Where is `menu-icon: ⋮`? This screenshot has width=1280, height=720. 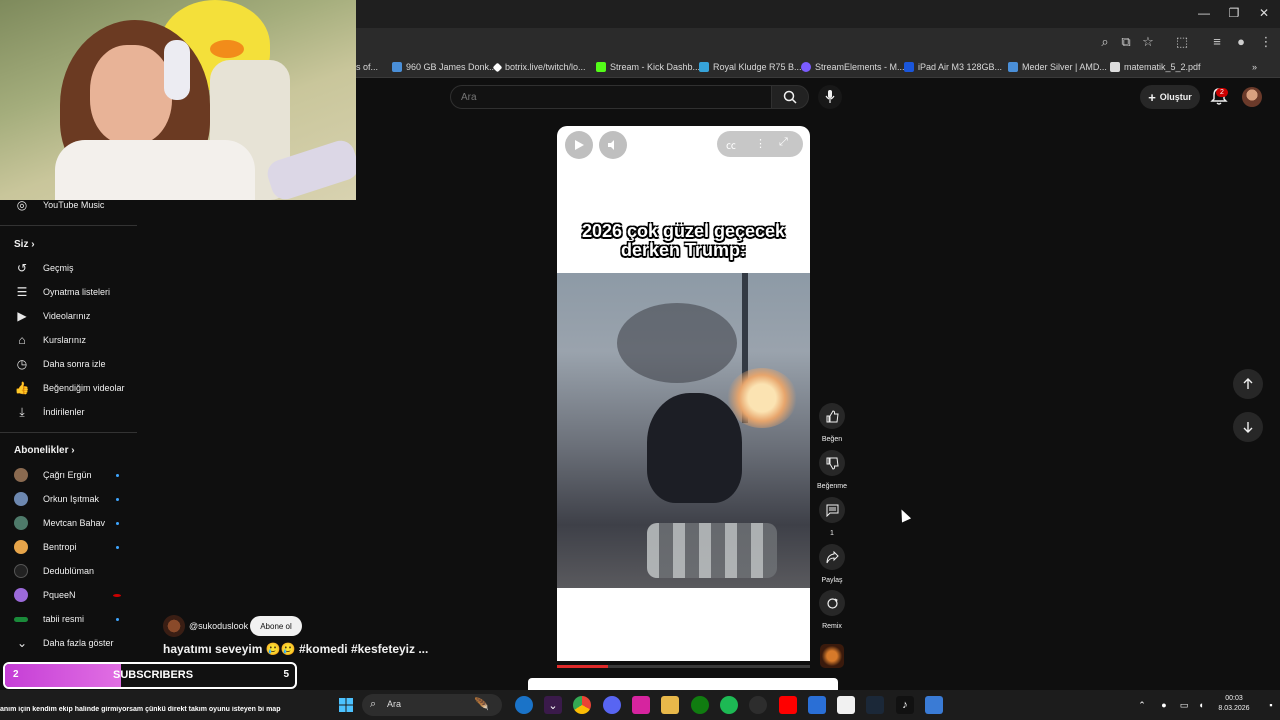
menu-icon: ⋮ is located at coordinates (1266, 42).